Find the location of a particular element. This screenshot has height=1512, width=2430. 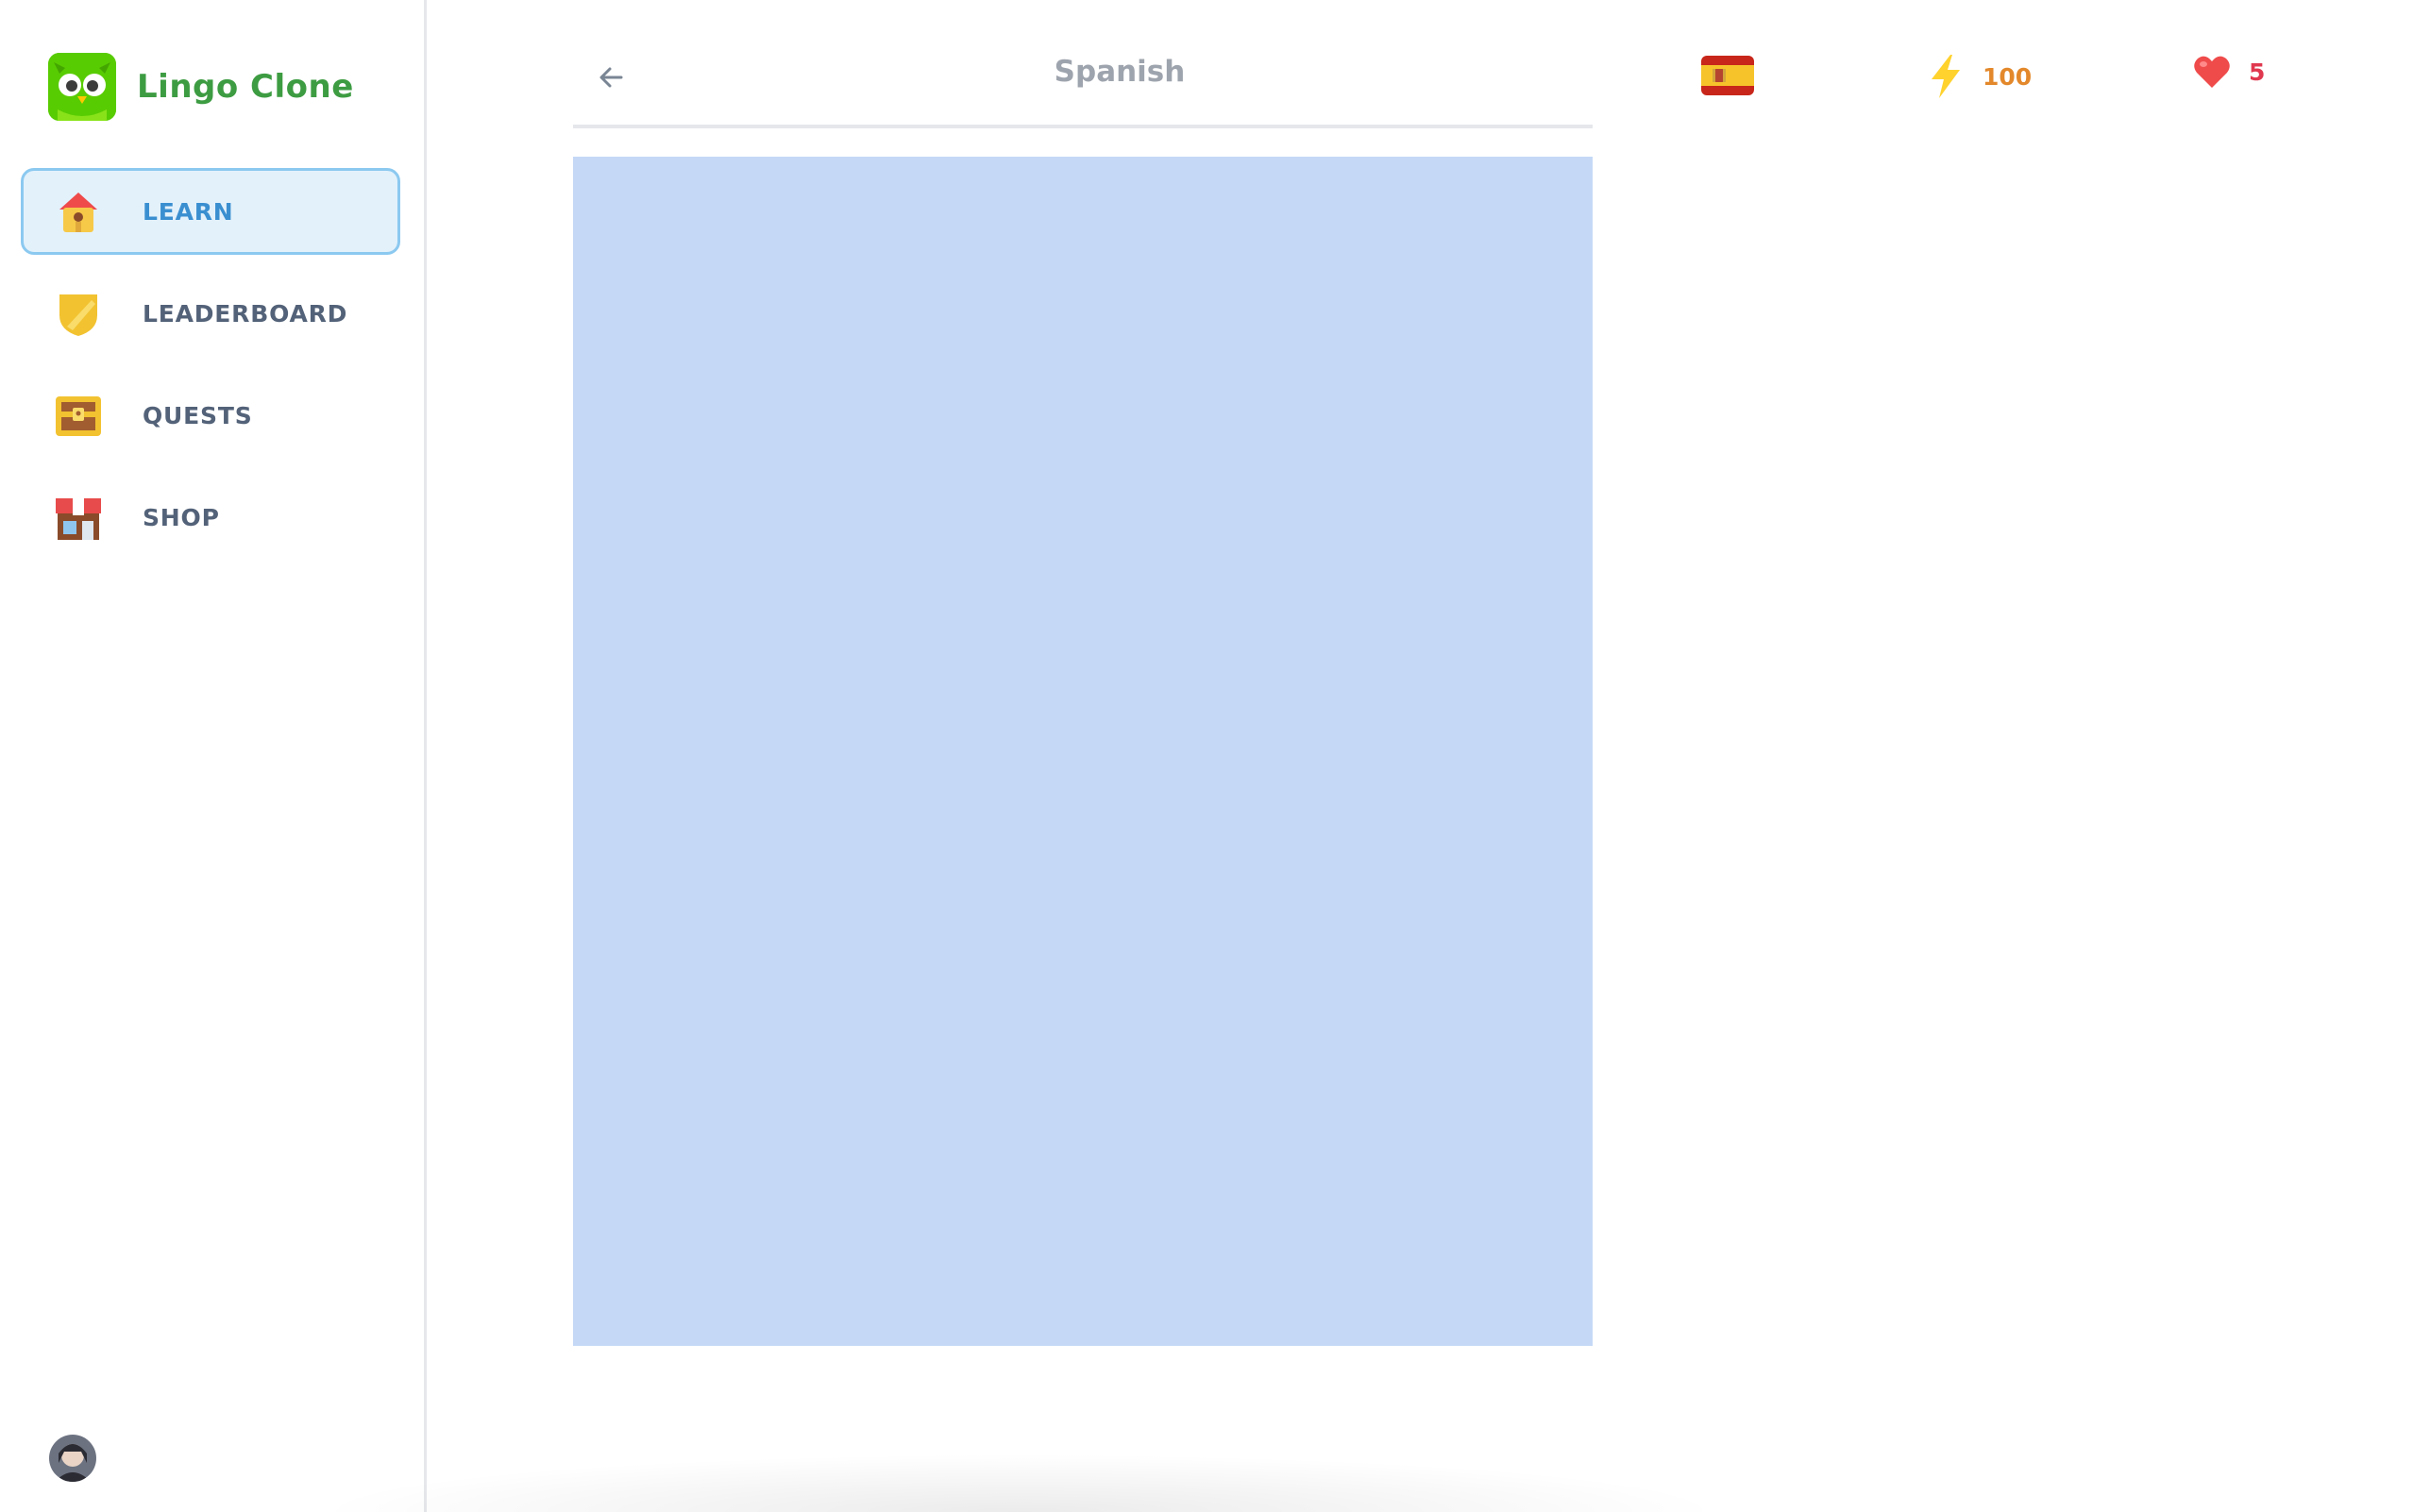

sidebar-item-label: QUESTS is located at coordinates (198, 415).